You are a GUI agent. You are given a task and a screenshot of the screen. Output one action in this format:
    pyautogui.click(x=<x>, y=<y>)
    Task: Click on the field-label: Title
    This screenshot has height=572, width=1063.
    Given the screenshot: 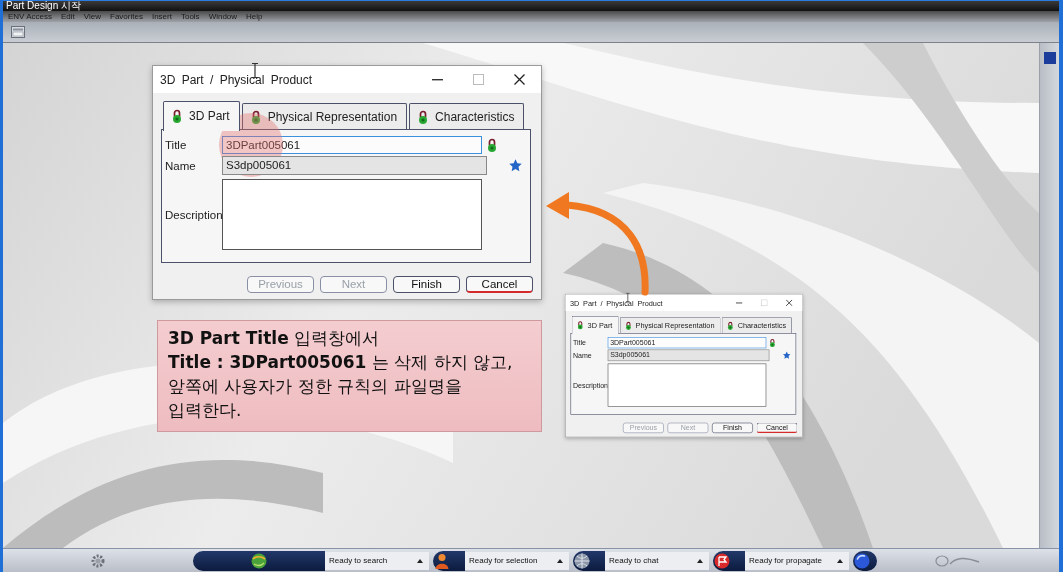 What is the action you would take?
    pyautogui.click(x=176, y=145)
    